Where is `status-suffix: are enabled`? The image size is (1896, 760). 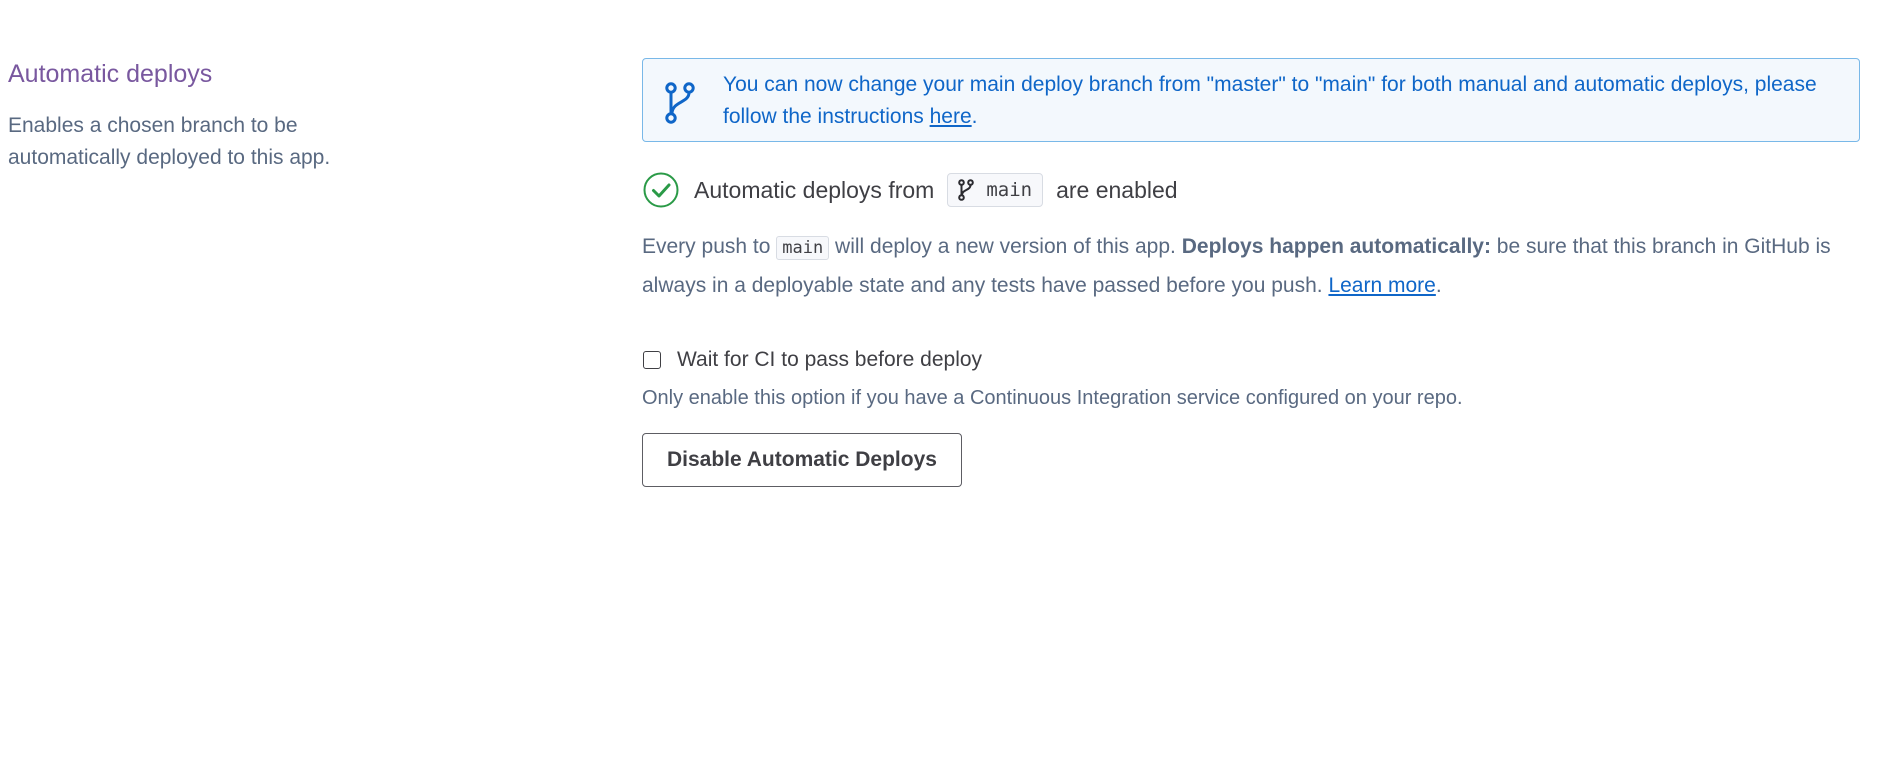
status-suffix: are enabled is located at coordinates (1117, 189).